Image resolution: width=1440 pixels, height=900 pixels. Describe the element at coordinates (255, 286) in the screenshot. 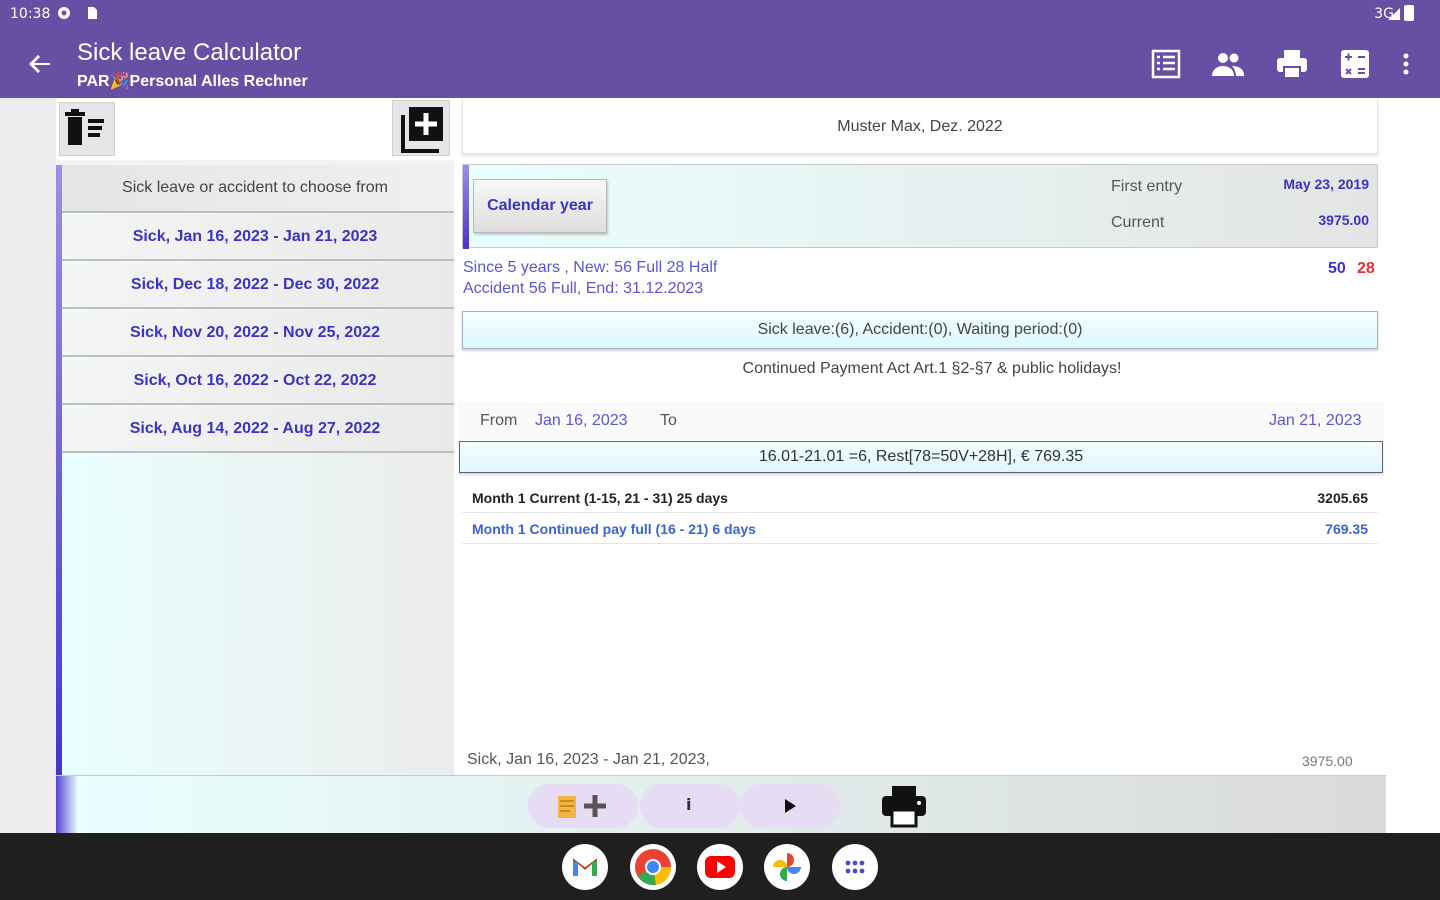

I see `list-item: Sick, Dec 18, 2022 - Dec 30, 2022` at that location.